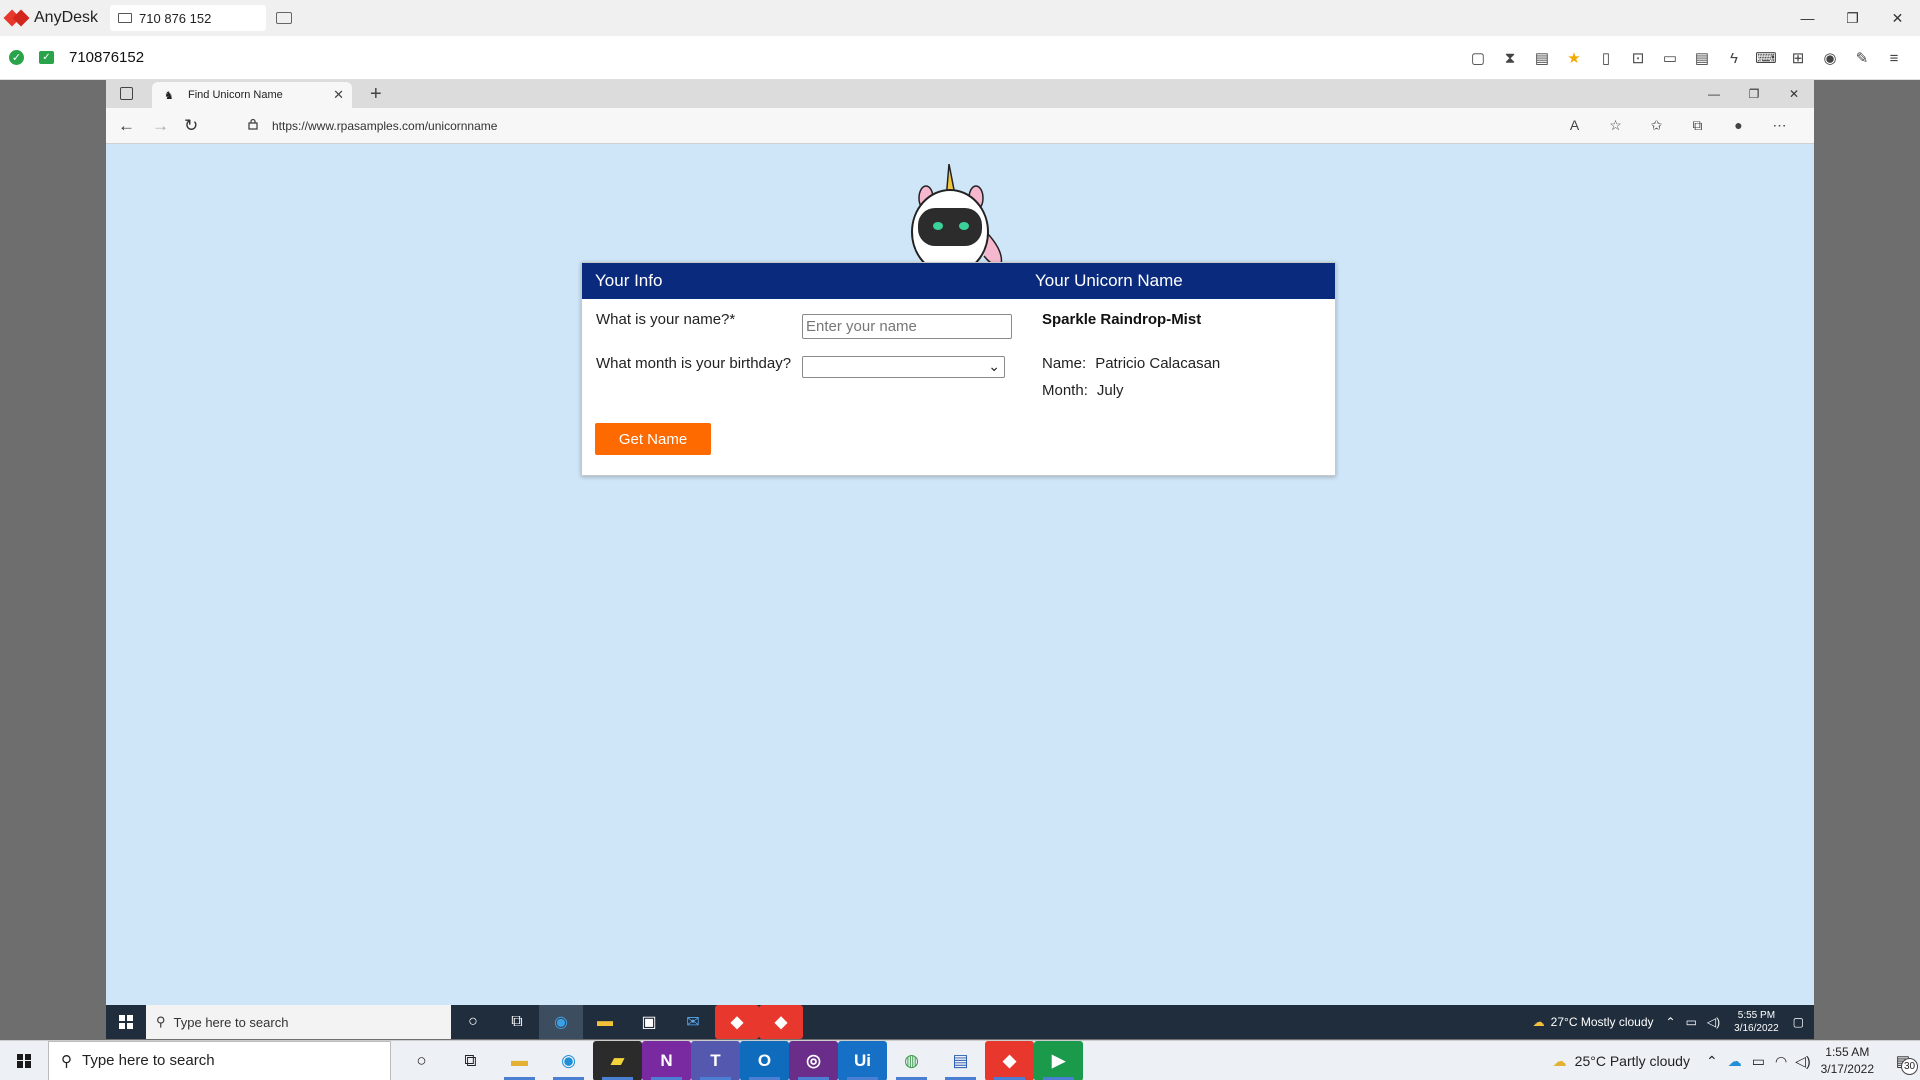  I want to click on outlook-icon: O, so click(764, 1060).